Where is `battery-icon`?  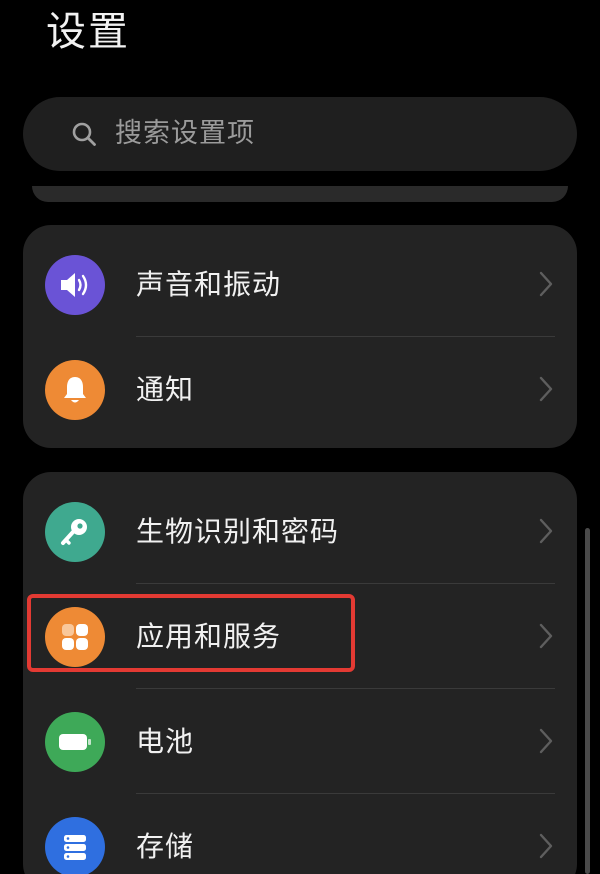 battery-icon is located at coordinates (75, 742).